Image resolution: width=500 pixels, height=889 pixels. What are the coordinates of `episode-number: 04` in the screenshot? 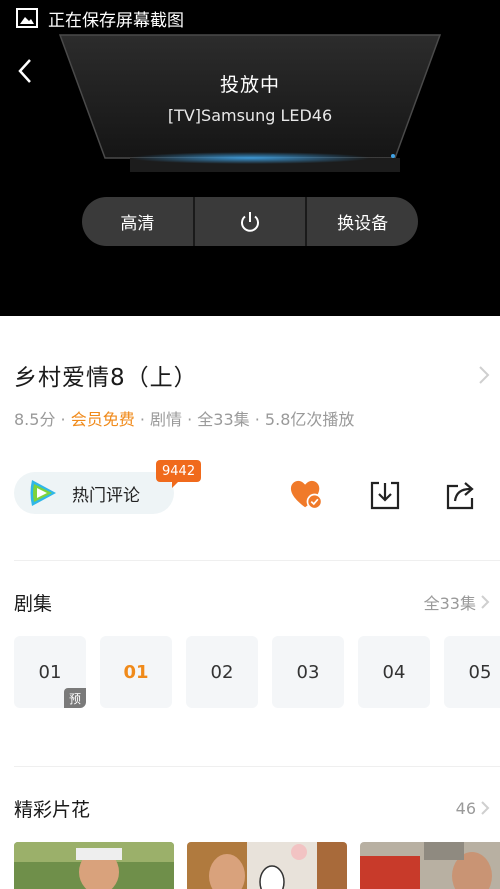 It's located at (394, 672).